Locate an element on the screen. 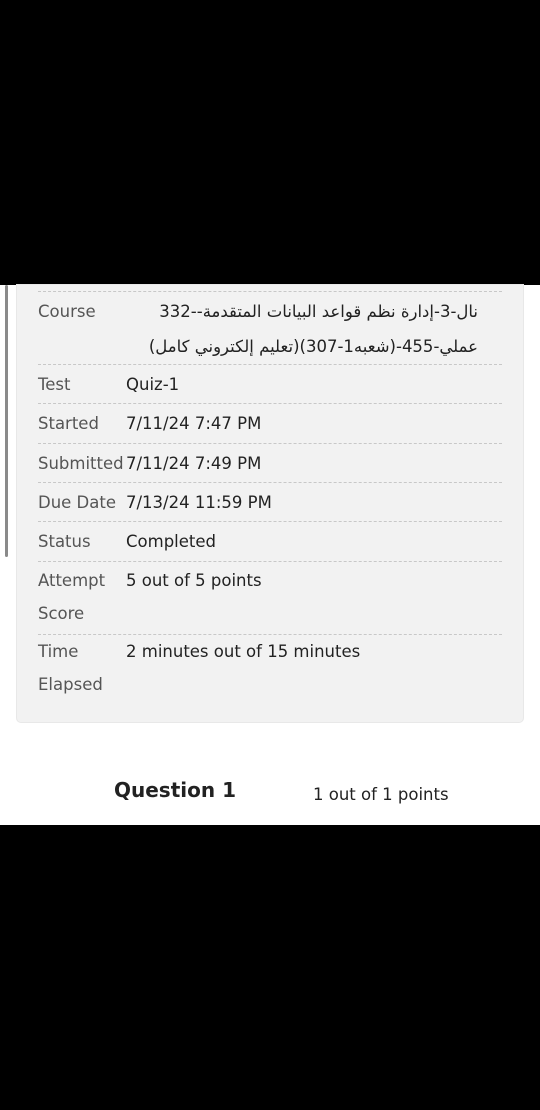  detail-label-submitted: Submitted is located at coordinates (81, 463).